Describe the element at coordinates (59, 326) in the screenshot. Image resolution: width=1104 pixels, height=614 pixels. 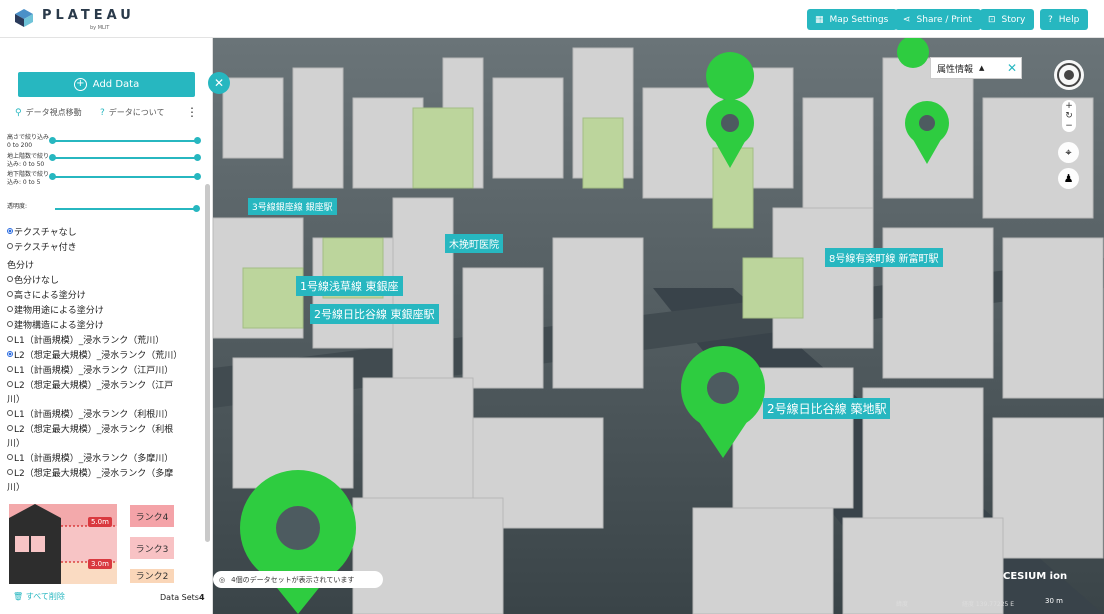
I see `color-option-label: 建物構造による塗分け` at that location.